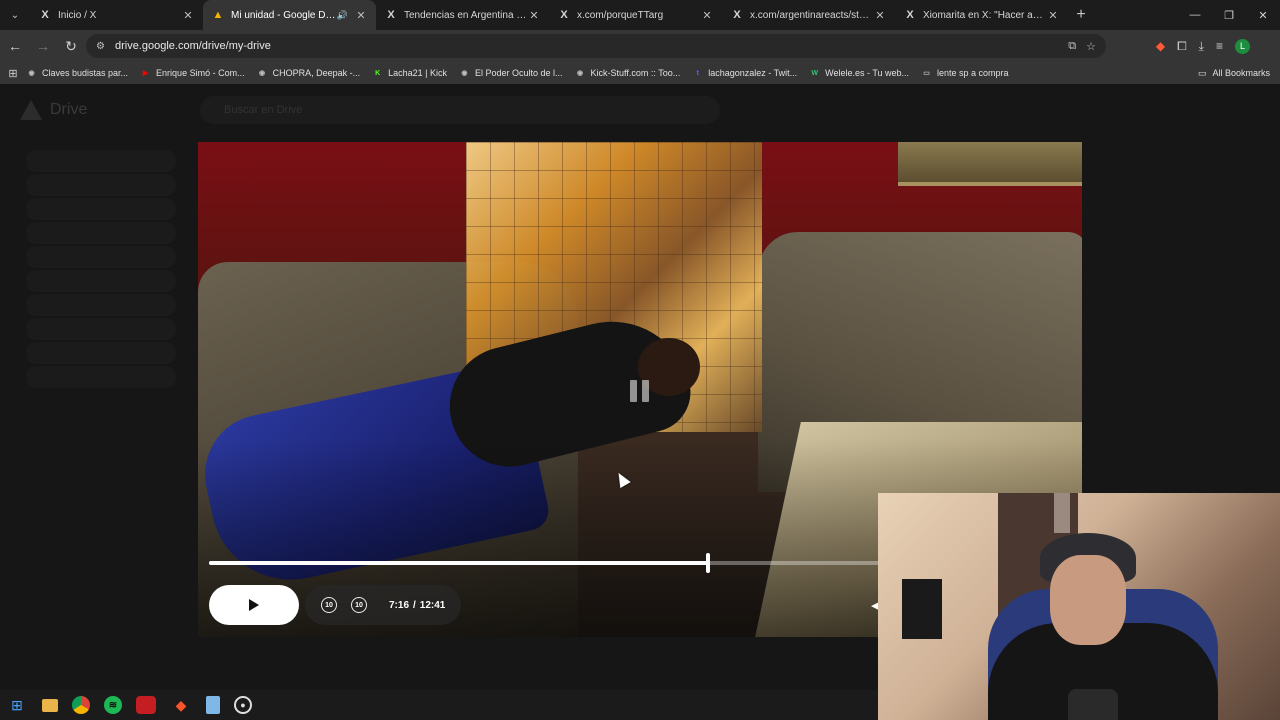 The height and width of the screenshot is (720, 1280). I want to click on notepad-icon, so click(213, 705).